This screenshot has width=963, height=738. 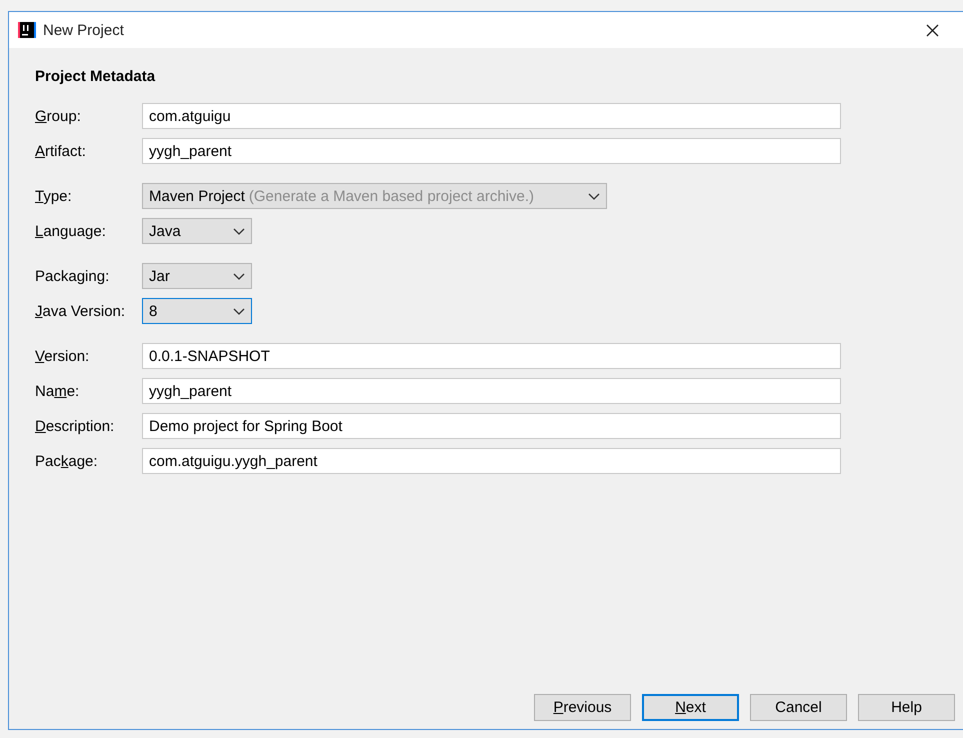 I want to click on dialog-button: Cancel, so click(x=798, y=707).